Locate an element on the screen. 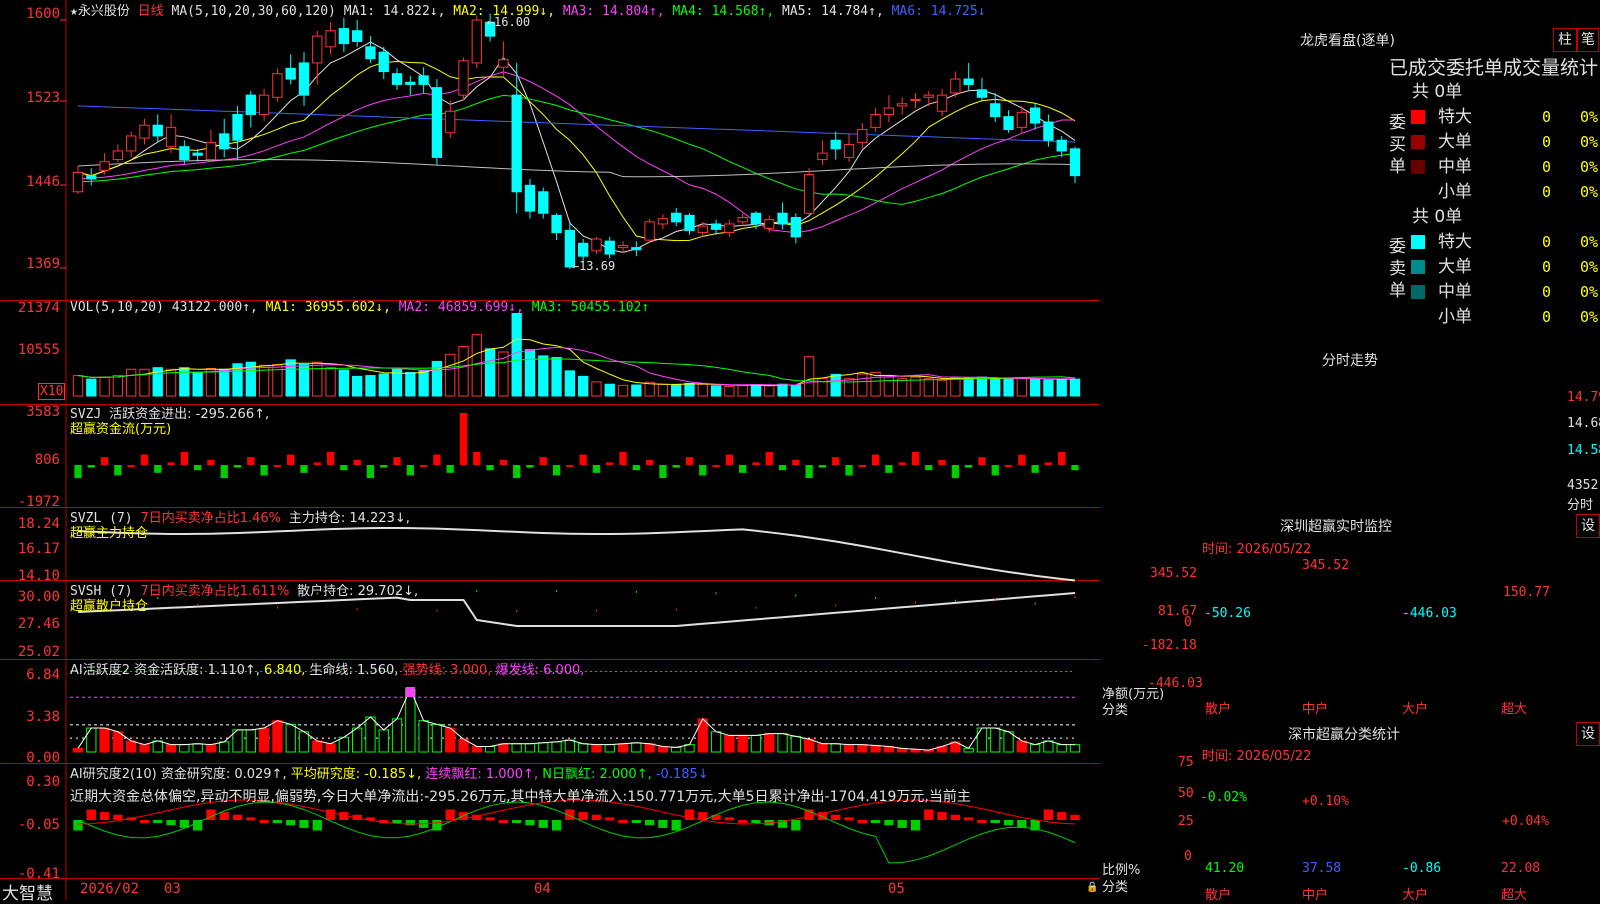 Image resolution: width=1600 pixels, height=904 pixels. date-label-may: 05 is located at coordinates (896, 889).